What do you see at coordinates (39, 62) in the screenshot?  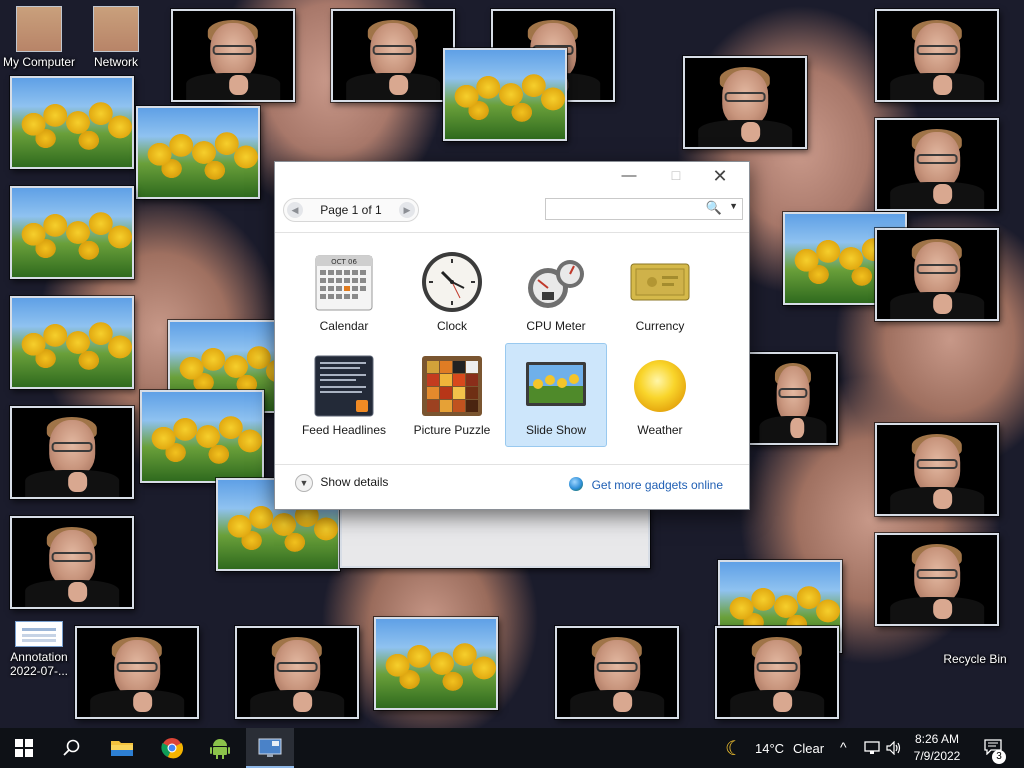 I see `desktop-icon-label: My Computer` at bounding box center [39, 62].